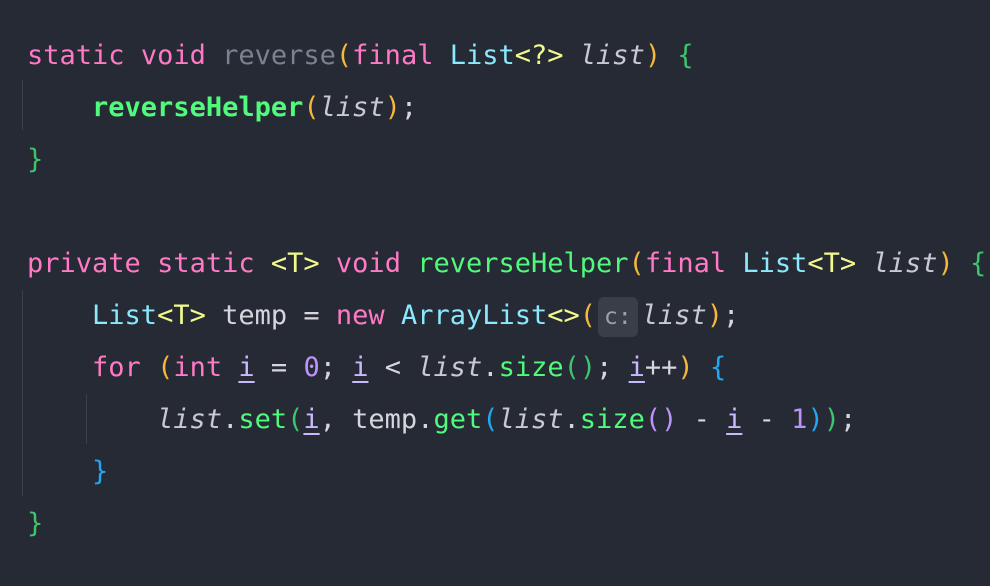  I want to click on code-line: for (int i = 0; i < list.size(); i++) {, so click(376, 368).